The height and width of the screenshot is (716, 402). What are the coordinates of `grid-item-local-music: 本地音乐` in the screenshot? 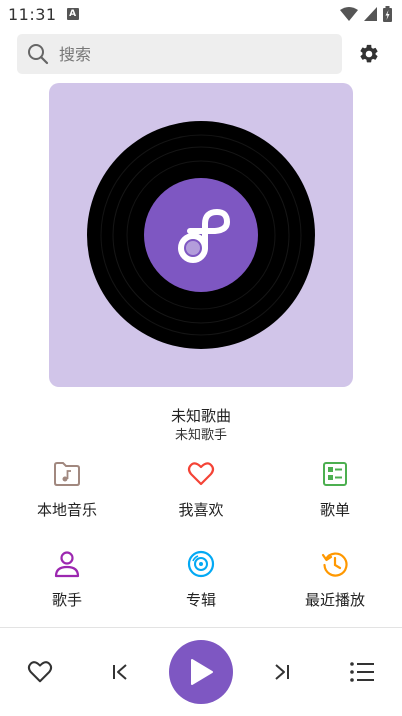 It's located at (67, 493).